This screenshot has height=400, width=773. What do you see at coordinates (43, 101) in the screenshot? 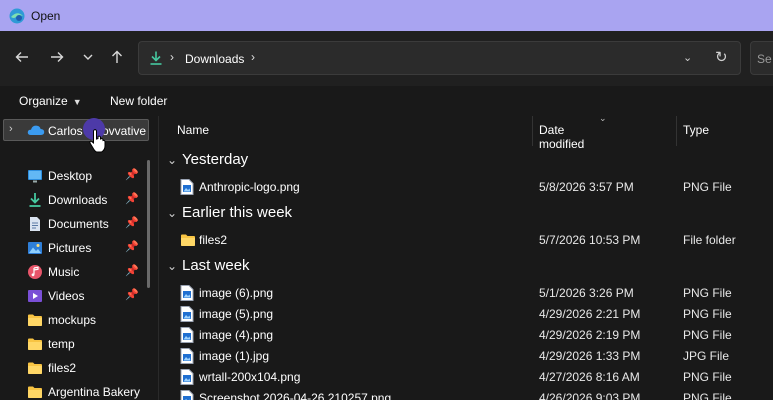
I see `organize-label: Organize` at bounding box center [43, 101].